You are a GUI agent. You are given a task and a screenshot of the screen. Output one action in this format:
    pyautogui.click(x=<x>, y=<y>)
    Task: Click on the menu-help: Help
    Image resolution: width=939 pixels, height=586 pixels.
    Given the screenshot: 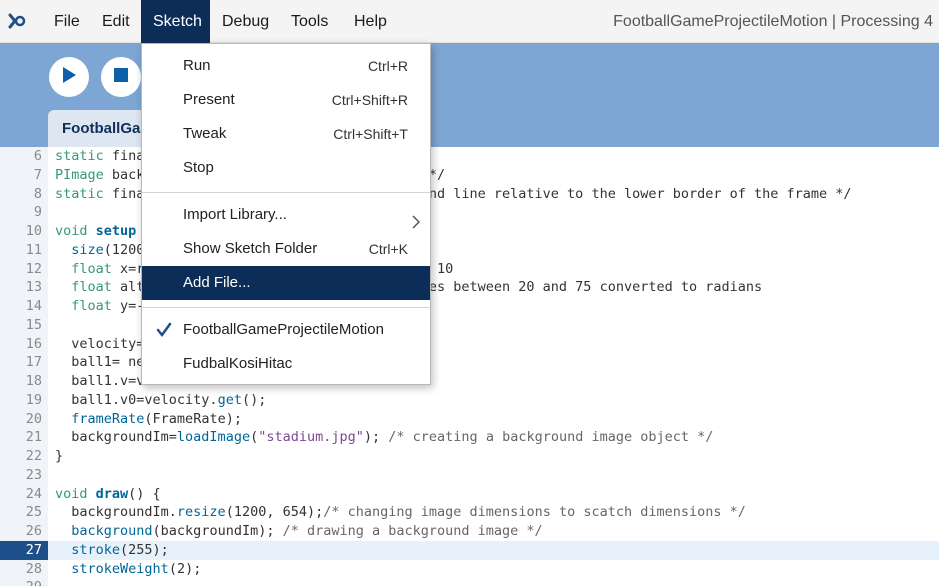 What is the action you would take?
    pyautogui.click(x=370, y=21)
    